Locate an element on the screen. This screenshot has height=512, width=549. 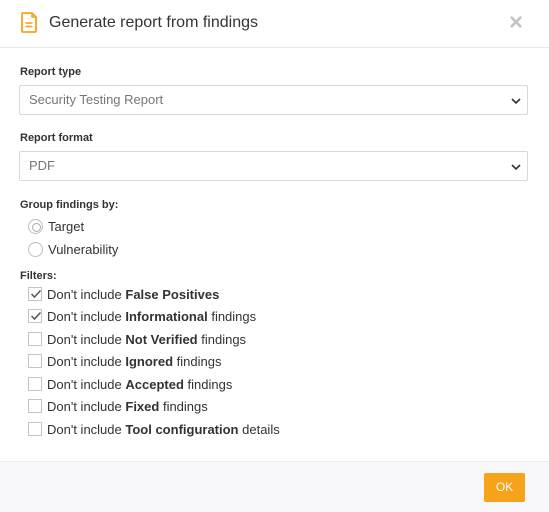
filter-tool-configuration: Don't include Tool configuration details is located at coordinates (154, 429).